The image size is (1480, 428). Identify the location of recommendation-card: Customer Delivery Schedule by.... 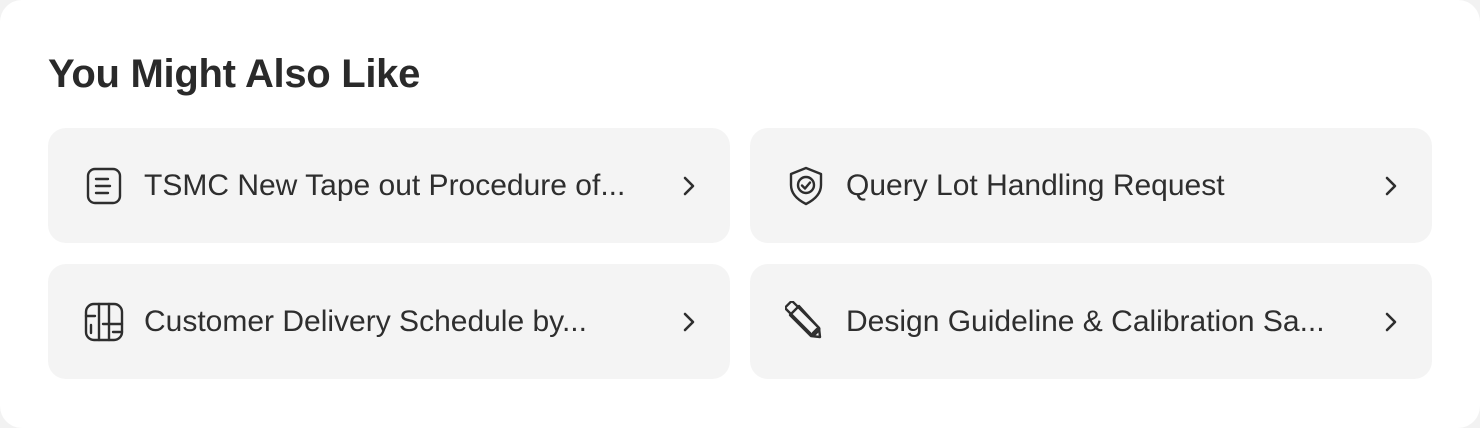
(389, 321).